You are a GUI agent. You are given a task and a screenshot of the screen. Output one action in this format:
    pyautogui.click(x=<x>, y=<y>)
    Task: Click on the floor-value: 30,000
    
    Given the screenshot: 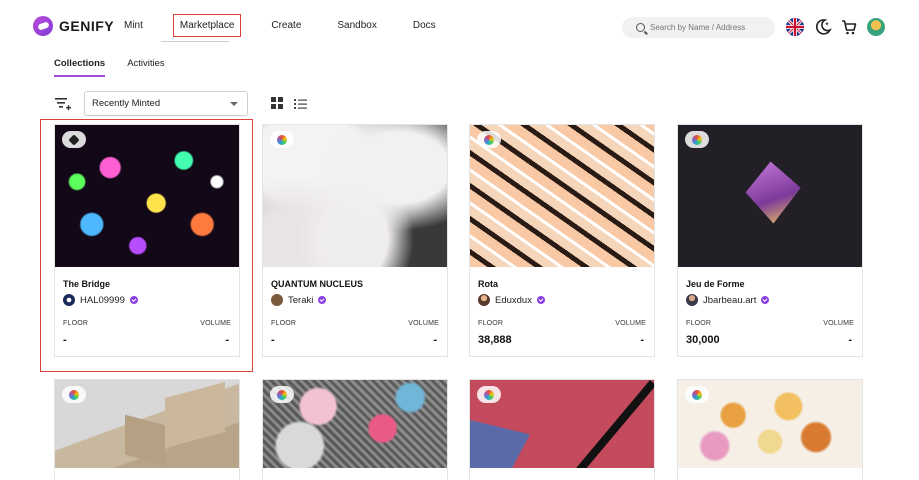 What is the action you would take?
    pyautogui.click(x=703, y=340)
    